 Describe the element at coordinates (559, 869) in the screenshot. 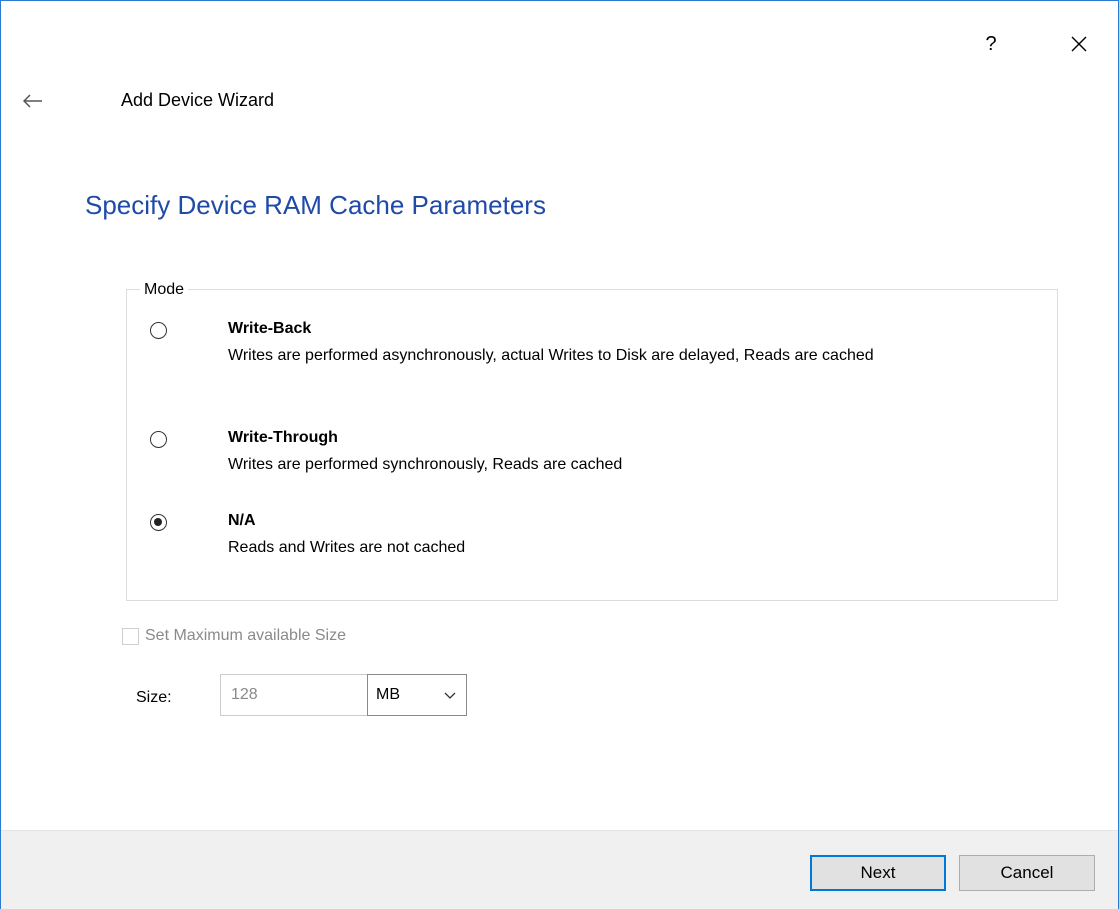

I see `footer-bar` at that location.